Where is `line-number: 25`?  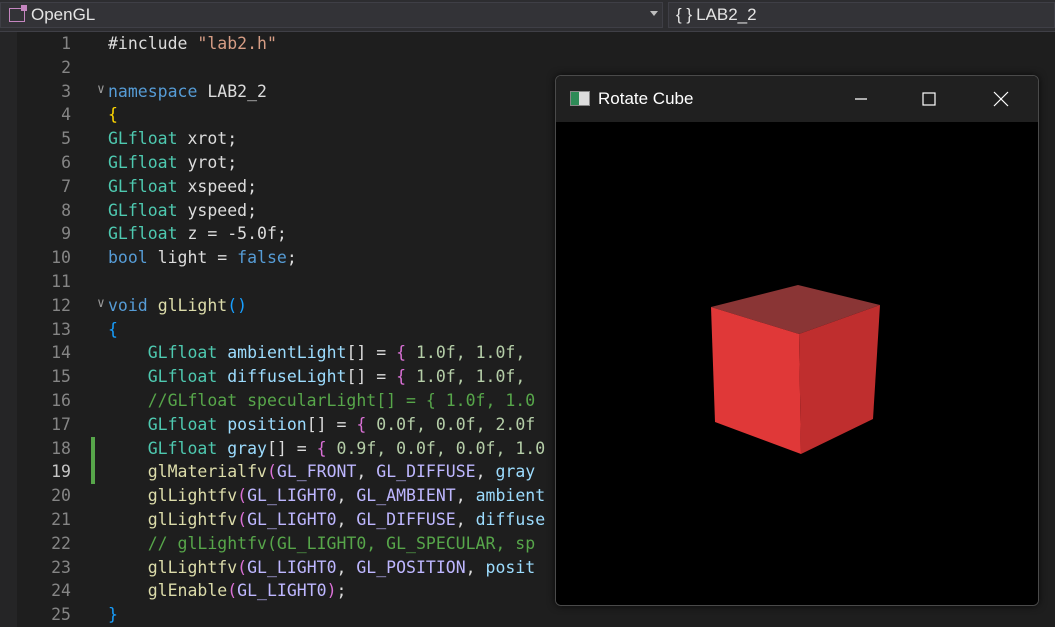 line-number: 25 is located at coordinates (61, 615).